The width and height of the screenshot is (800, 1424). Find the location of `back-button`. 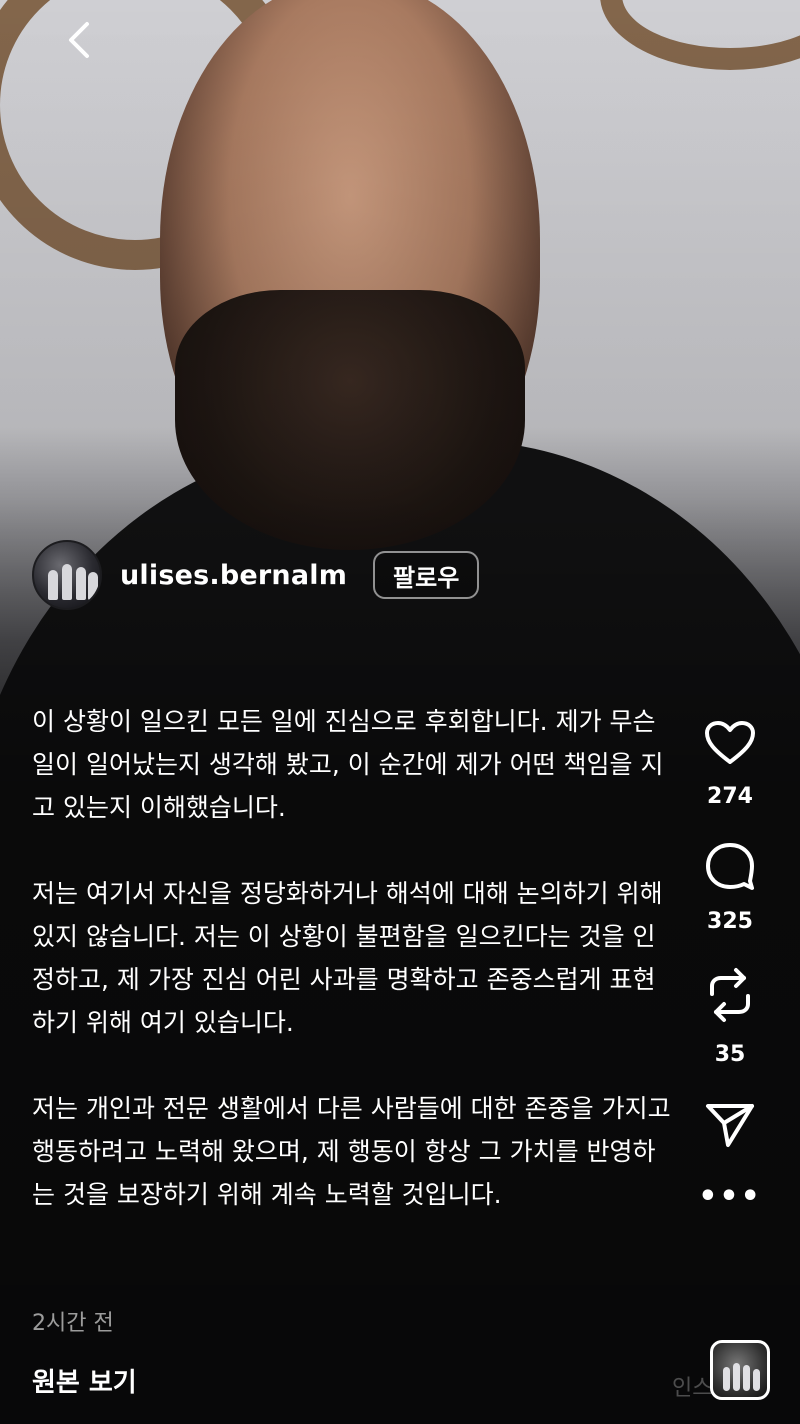

back-button is located at coordinates (78, 40).